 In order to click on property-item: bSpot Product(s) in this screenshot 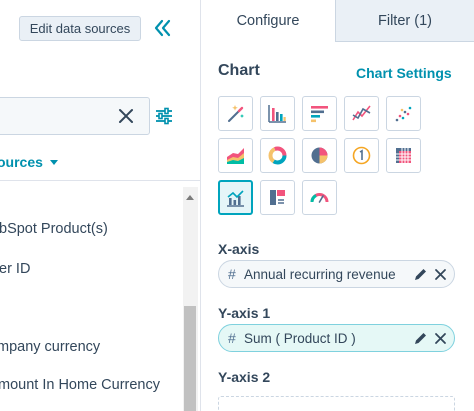, I will do `click(54, 229)`.